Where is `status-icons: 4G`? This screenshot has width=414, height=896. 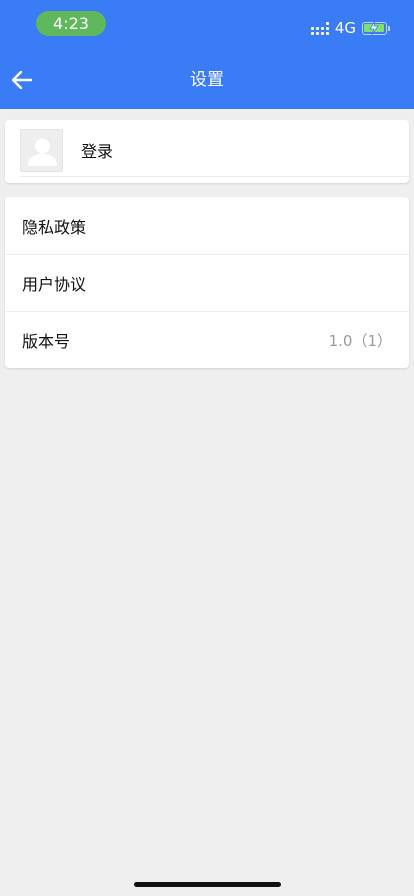 status-icons: 4G is located at coordinates (350, 28).